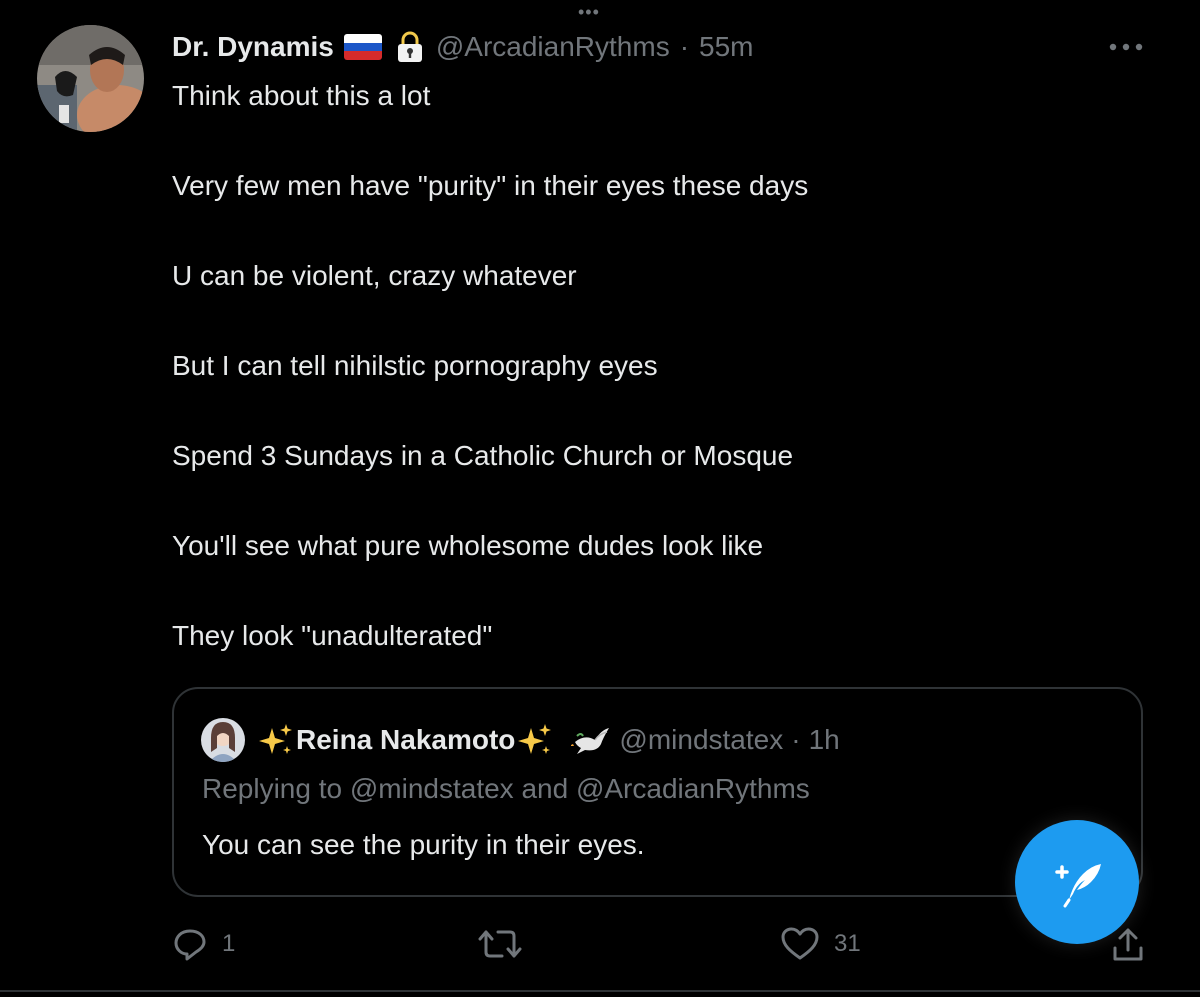 This screenshot has height=997, width=1200. Describe the element at coordinates (701, 740) in the screenshot. I see `quoted-author-handle: @mindstatex` at that location.